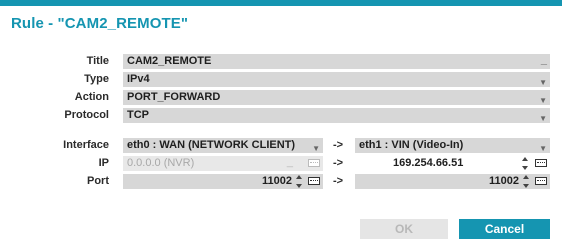 The image size is (562, 243). I want to click on title-label: Title, so click(97, 61).